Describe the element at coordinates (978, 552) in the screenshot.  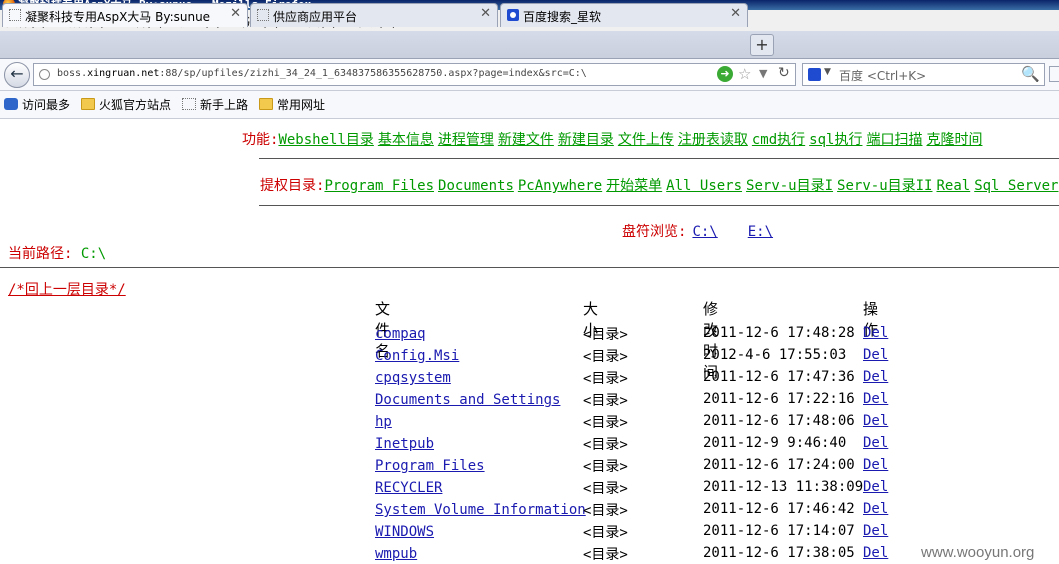
I see `watermark: www.wooyun.org` at that location.